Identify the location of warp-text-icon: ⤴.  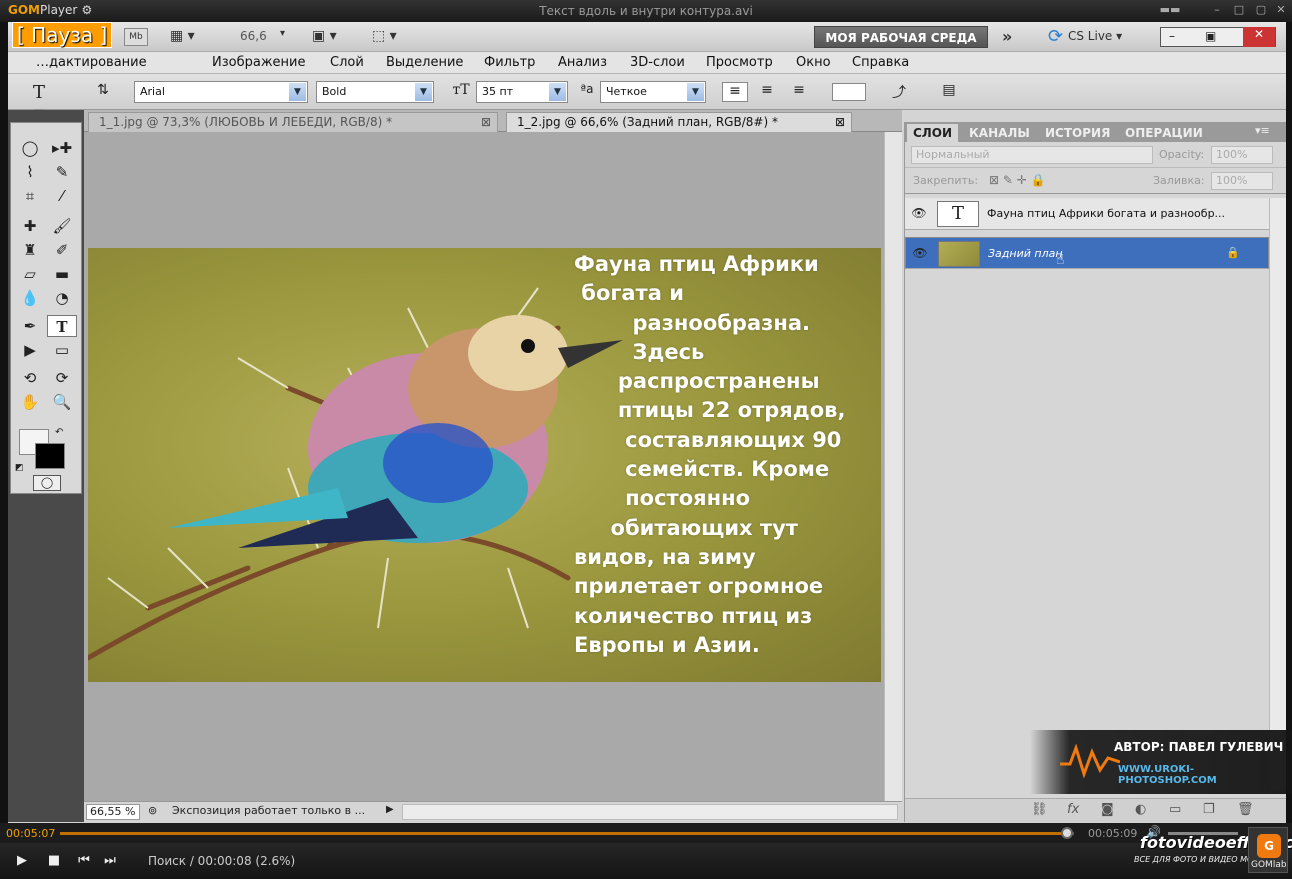
(899, 92).